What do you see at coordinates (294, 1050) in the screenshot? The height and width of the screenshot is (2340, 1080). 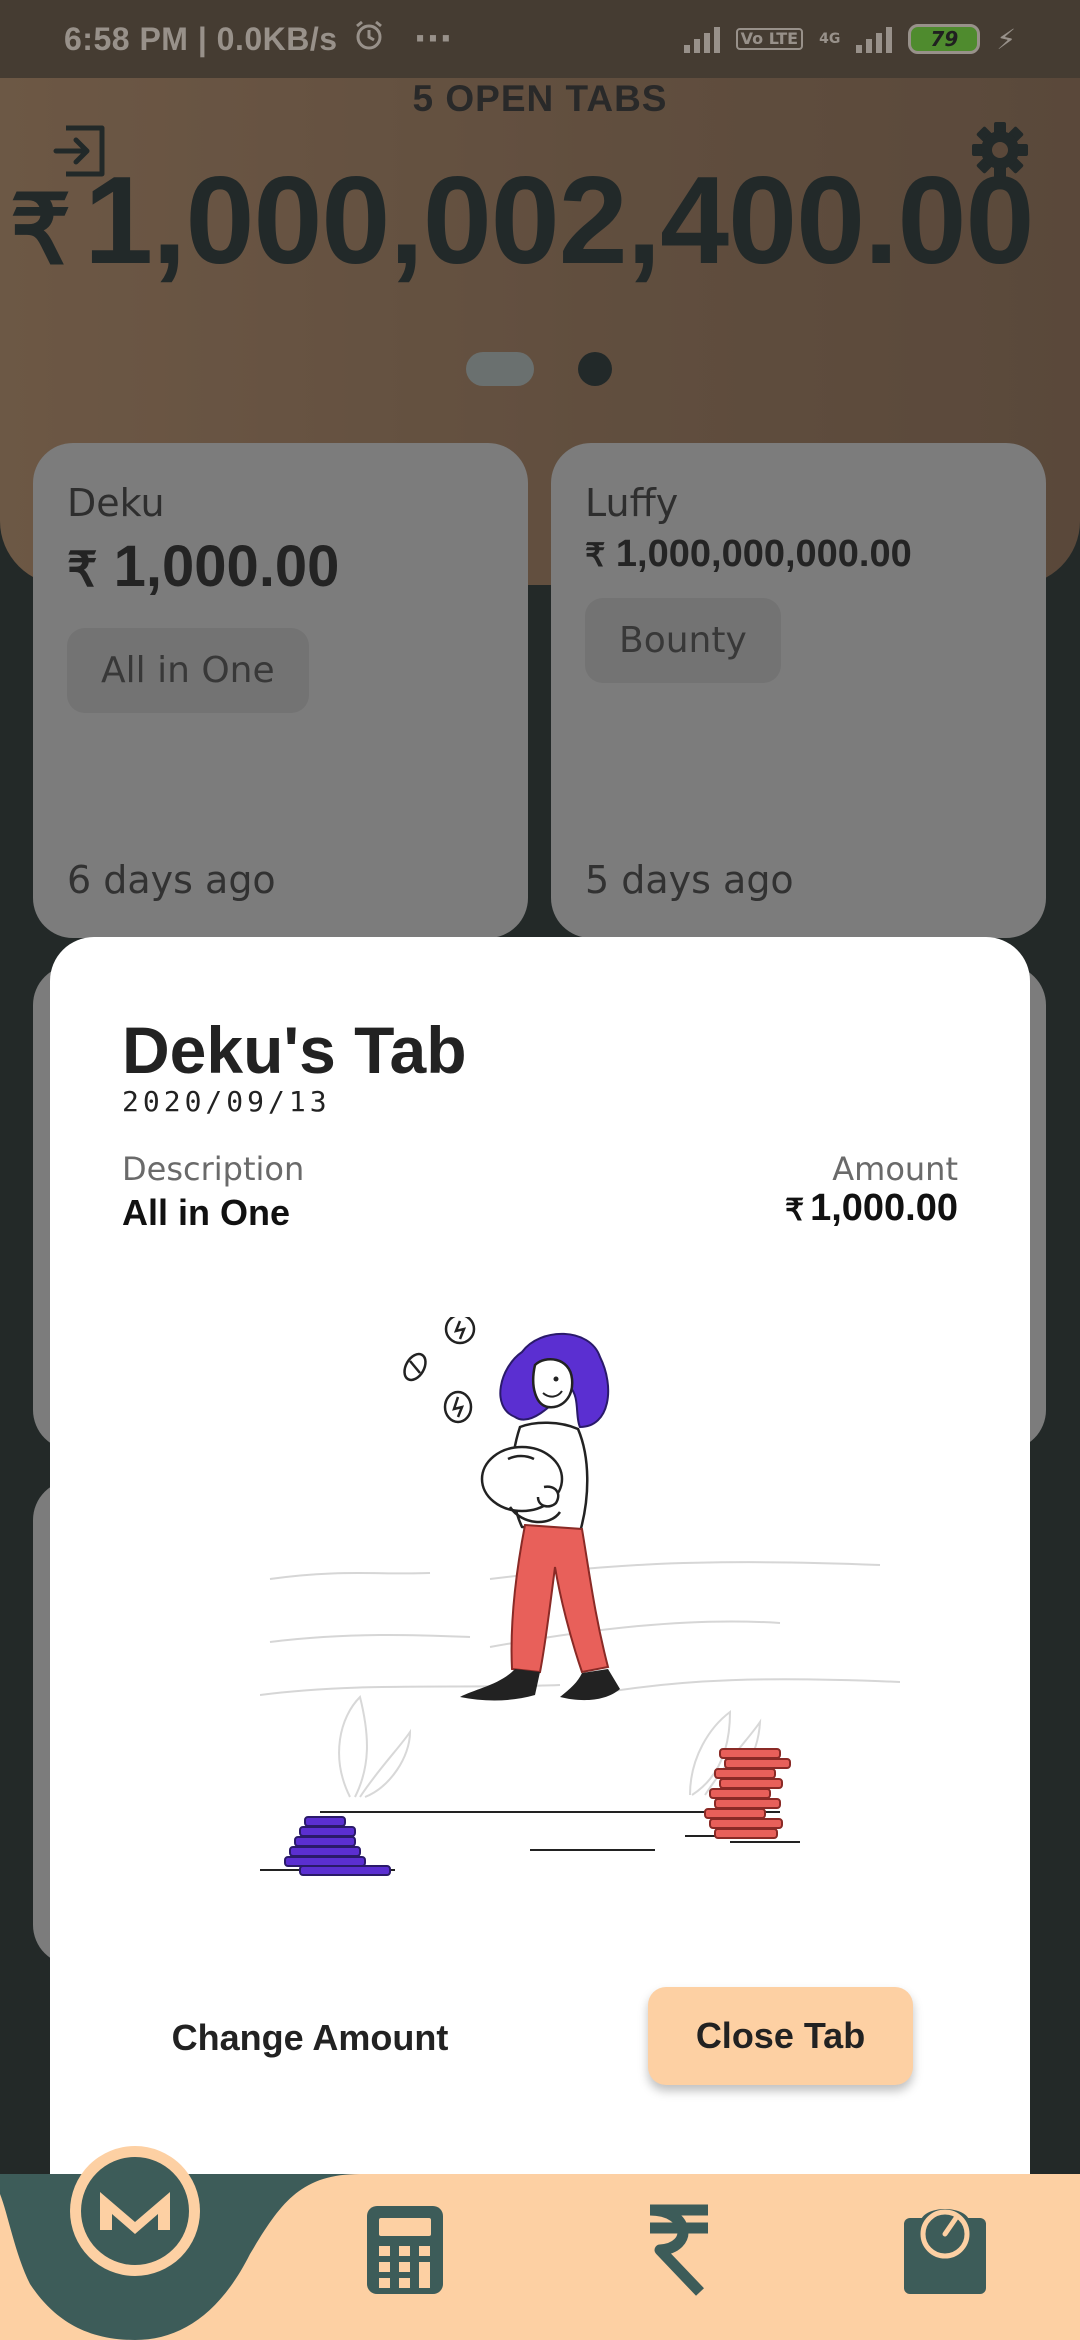 I see `sheet-title: Deku's Tab` at bounding box center [294, 1050].